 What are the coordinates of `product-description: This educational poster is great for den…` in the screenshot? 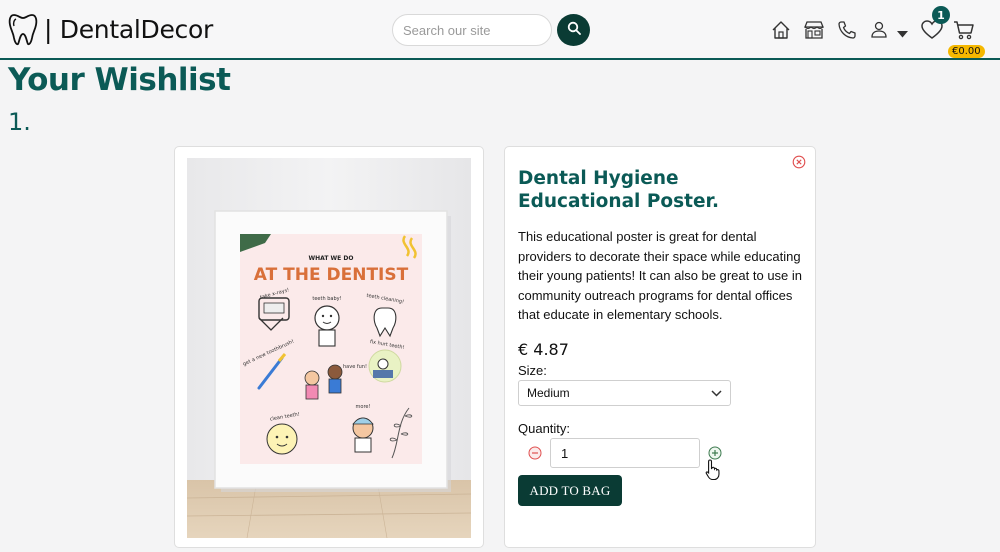 It's located at (660, 275).